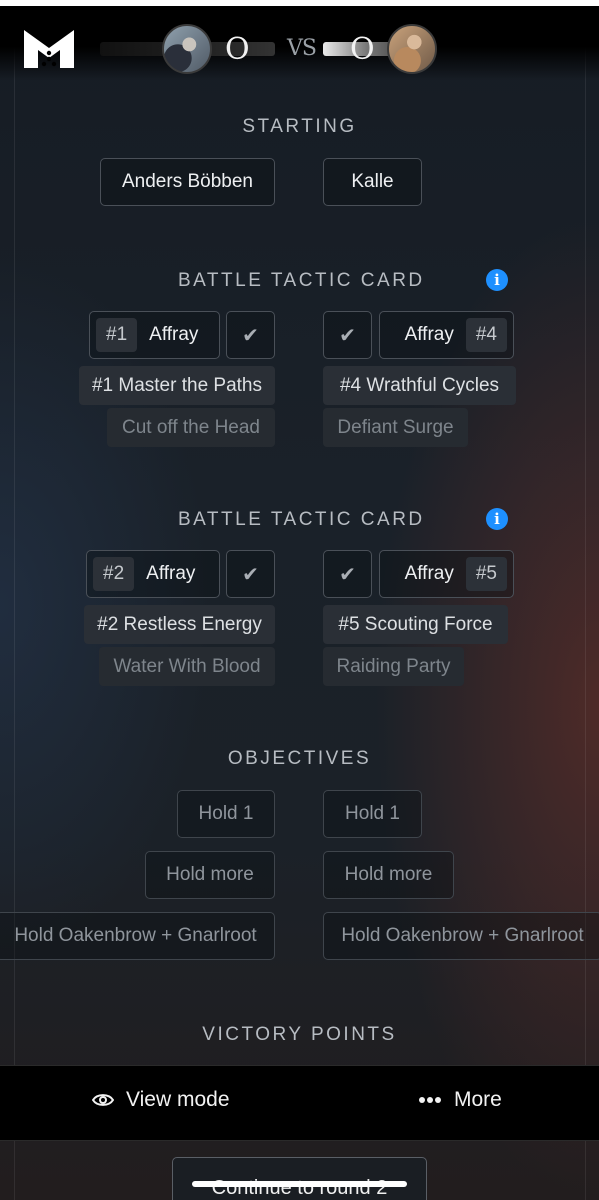  What do you see at coordinates (486, 574) in the screenshot?
I see `tactic2-right-number: #5` at bounding box center [486, 574].